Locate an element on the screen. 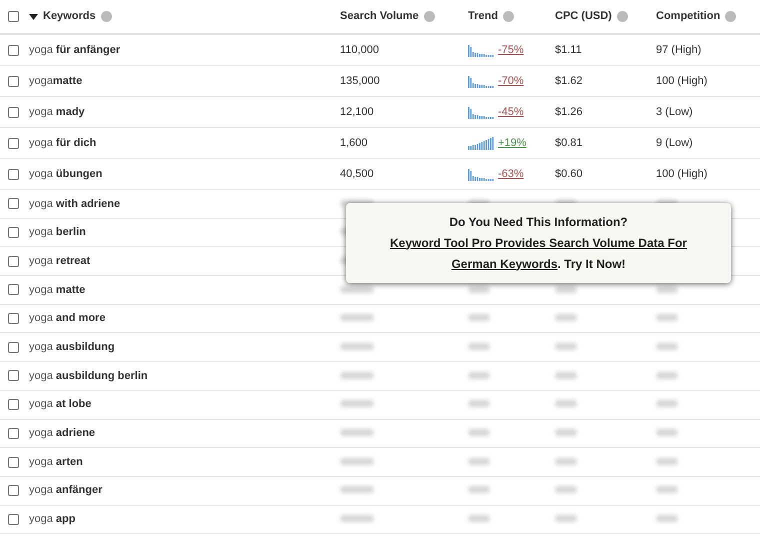 Image resolution: width=768 pixels, height=541 pixels. keyword-text: yoga ausbildung is located at coordinates (72, 347).